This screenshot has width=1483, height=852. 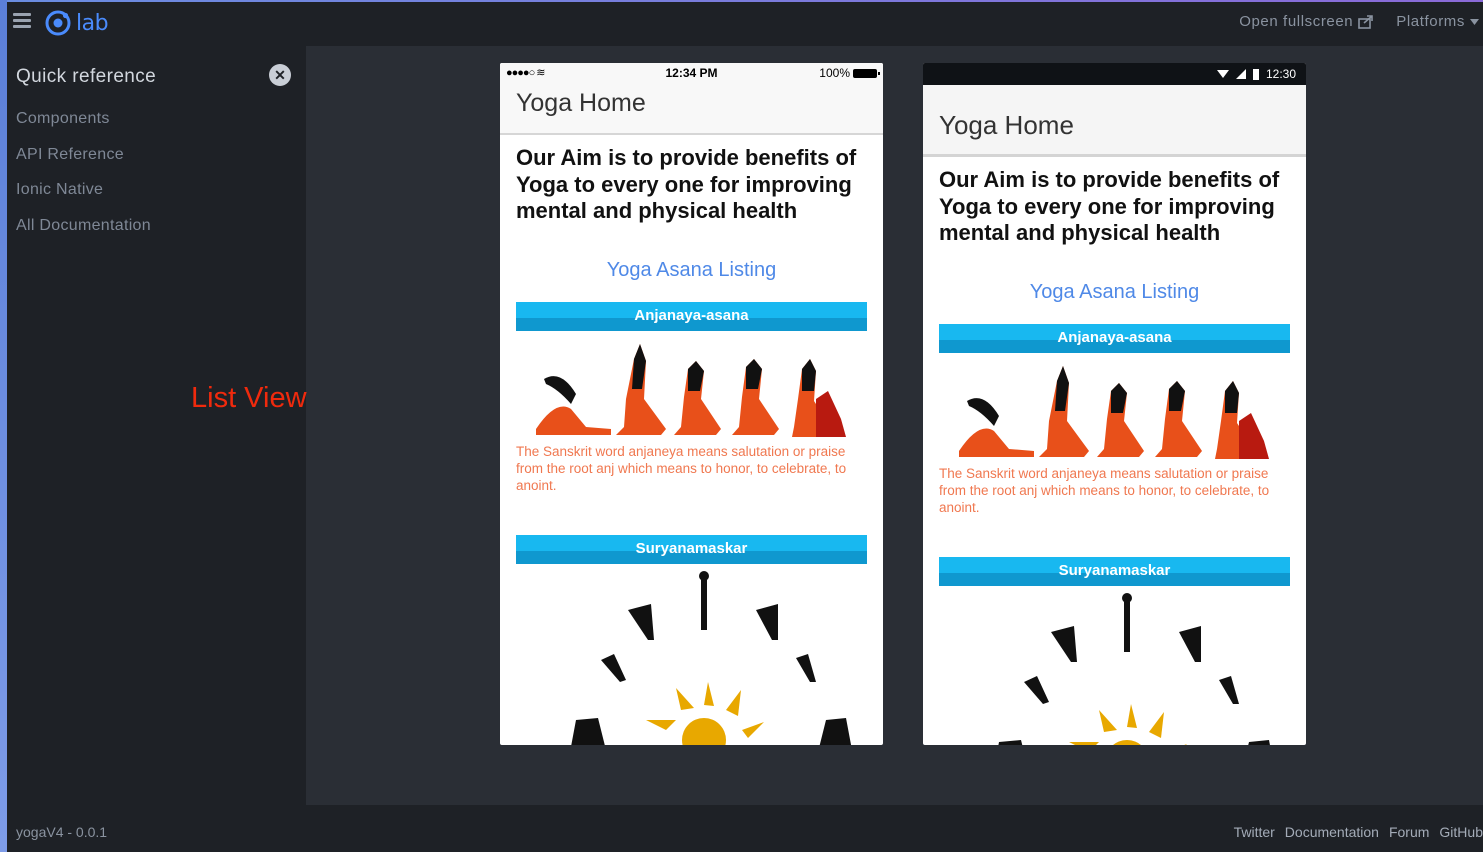 What do you see at coordinates (691, 73) in the screenshot?
I see `ios-status-bar: ●●●●○ ≋ 12:34 PM 100%` at bounding box center [691, 73].